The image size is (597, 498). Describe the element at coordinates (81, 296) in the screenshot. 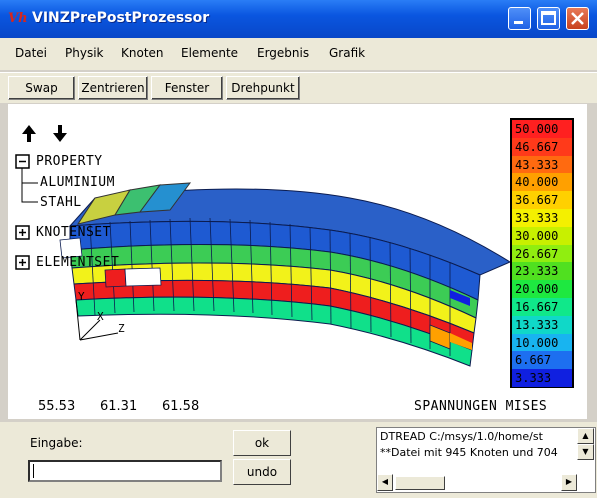

I see `axis-y-label: Y` at that location.